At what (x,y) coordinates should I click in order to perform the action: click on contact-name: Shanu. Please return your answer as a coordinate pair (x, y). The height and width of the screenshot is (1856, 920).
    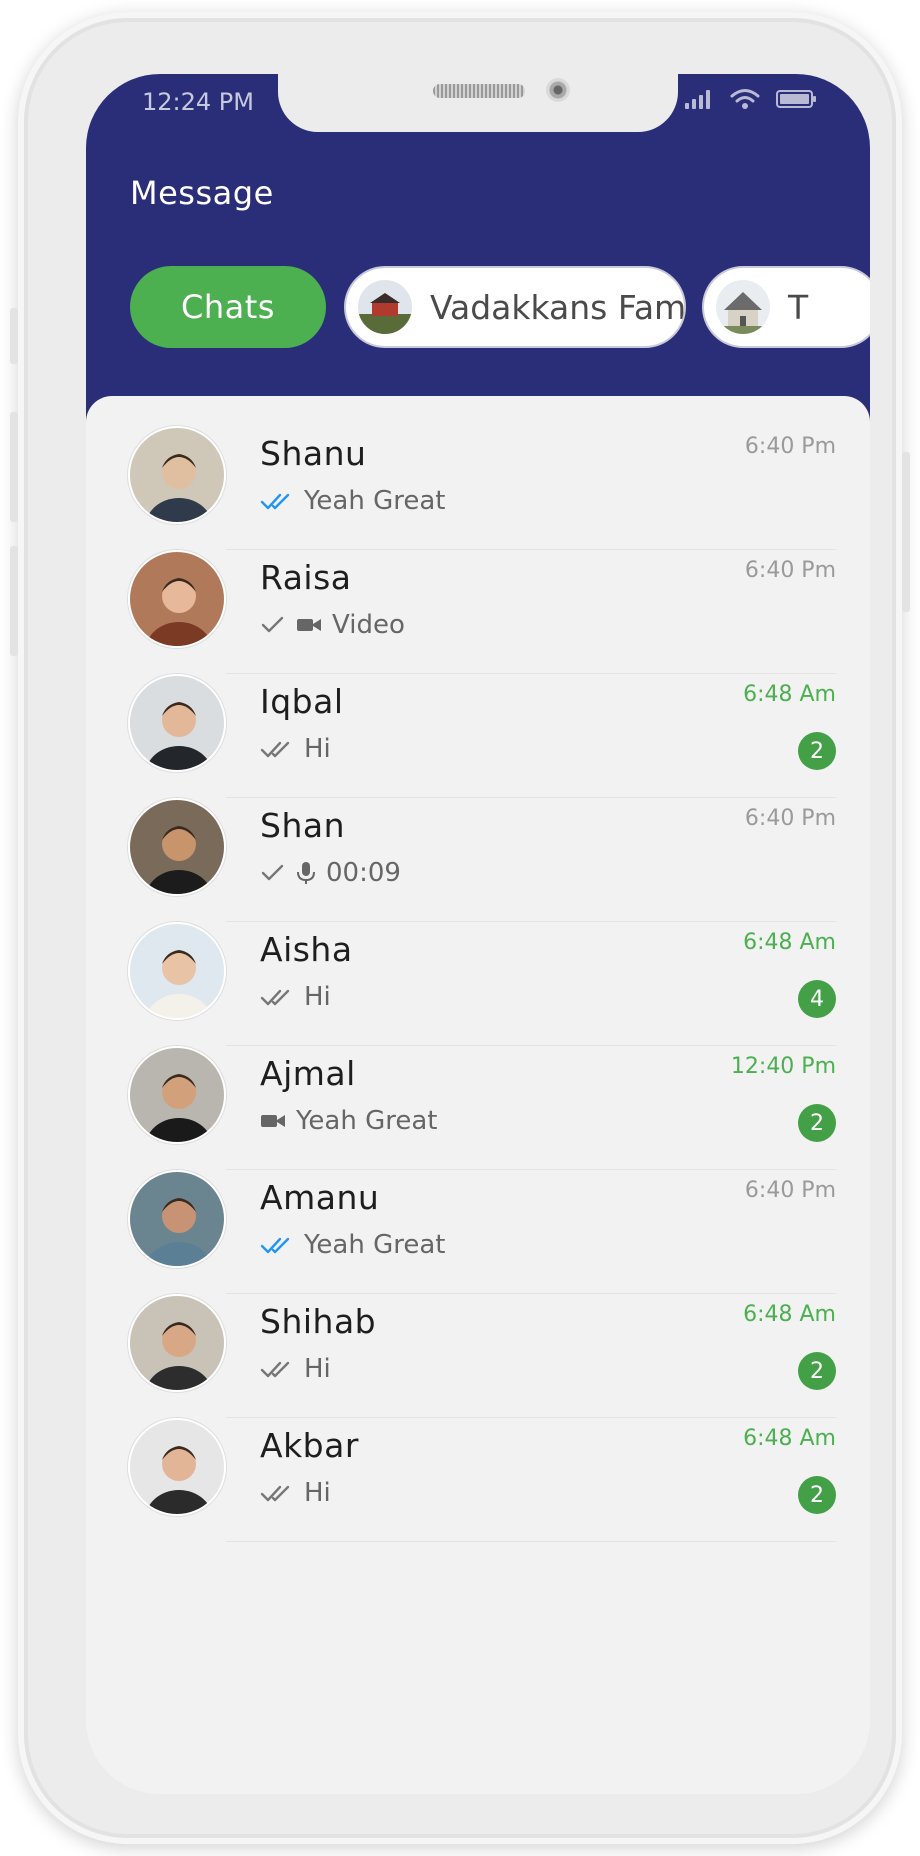
    Looking at the image, I should click on (313, 453).